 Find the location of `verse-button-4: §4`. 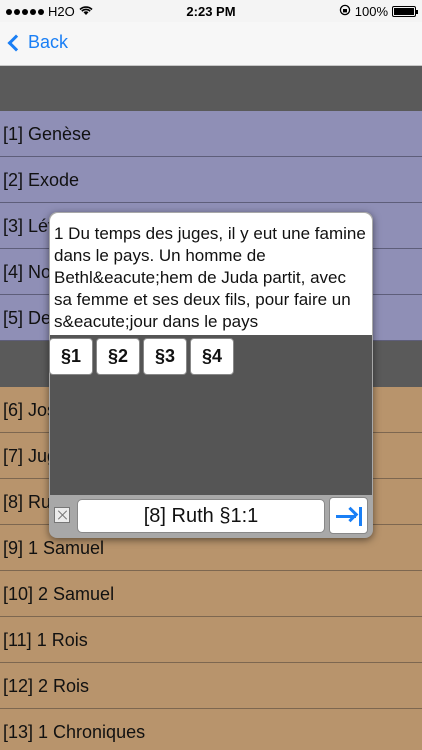

verse-button-4: §4 is located at coordinates (212, 356).